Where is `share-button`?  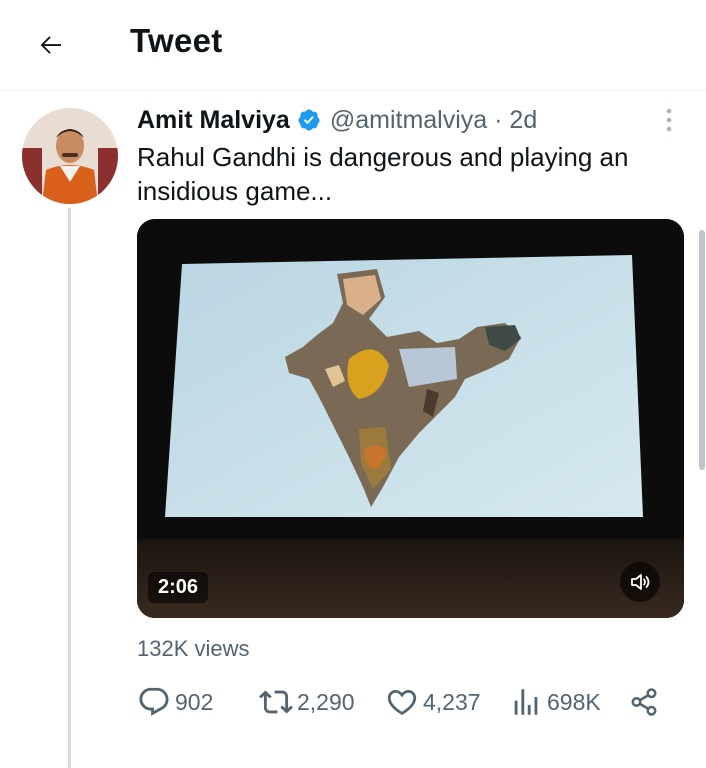
share-button is located at coordinates (644, 702).